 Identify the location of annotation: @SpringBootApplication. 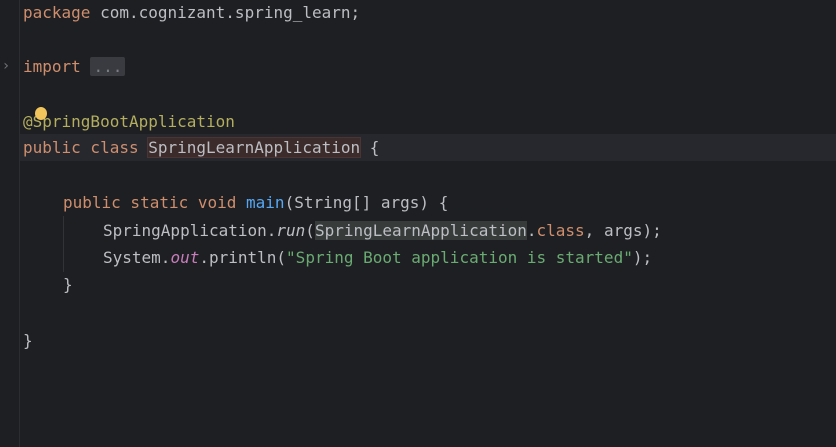
(129, 121).